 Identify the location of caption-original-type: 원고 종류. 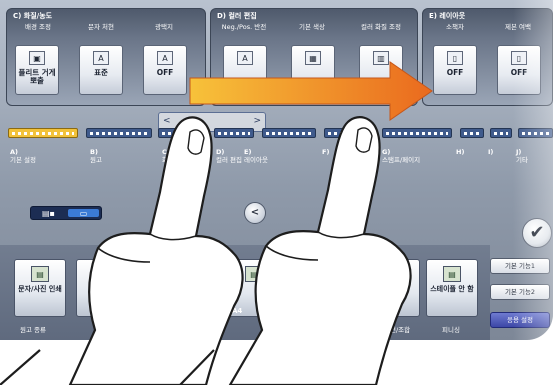
(33, 330).